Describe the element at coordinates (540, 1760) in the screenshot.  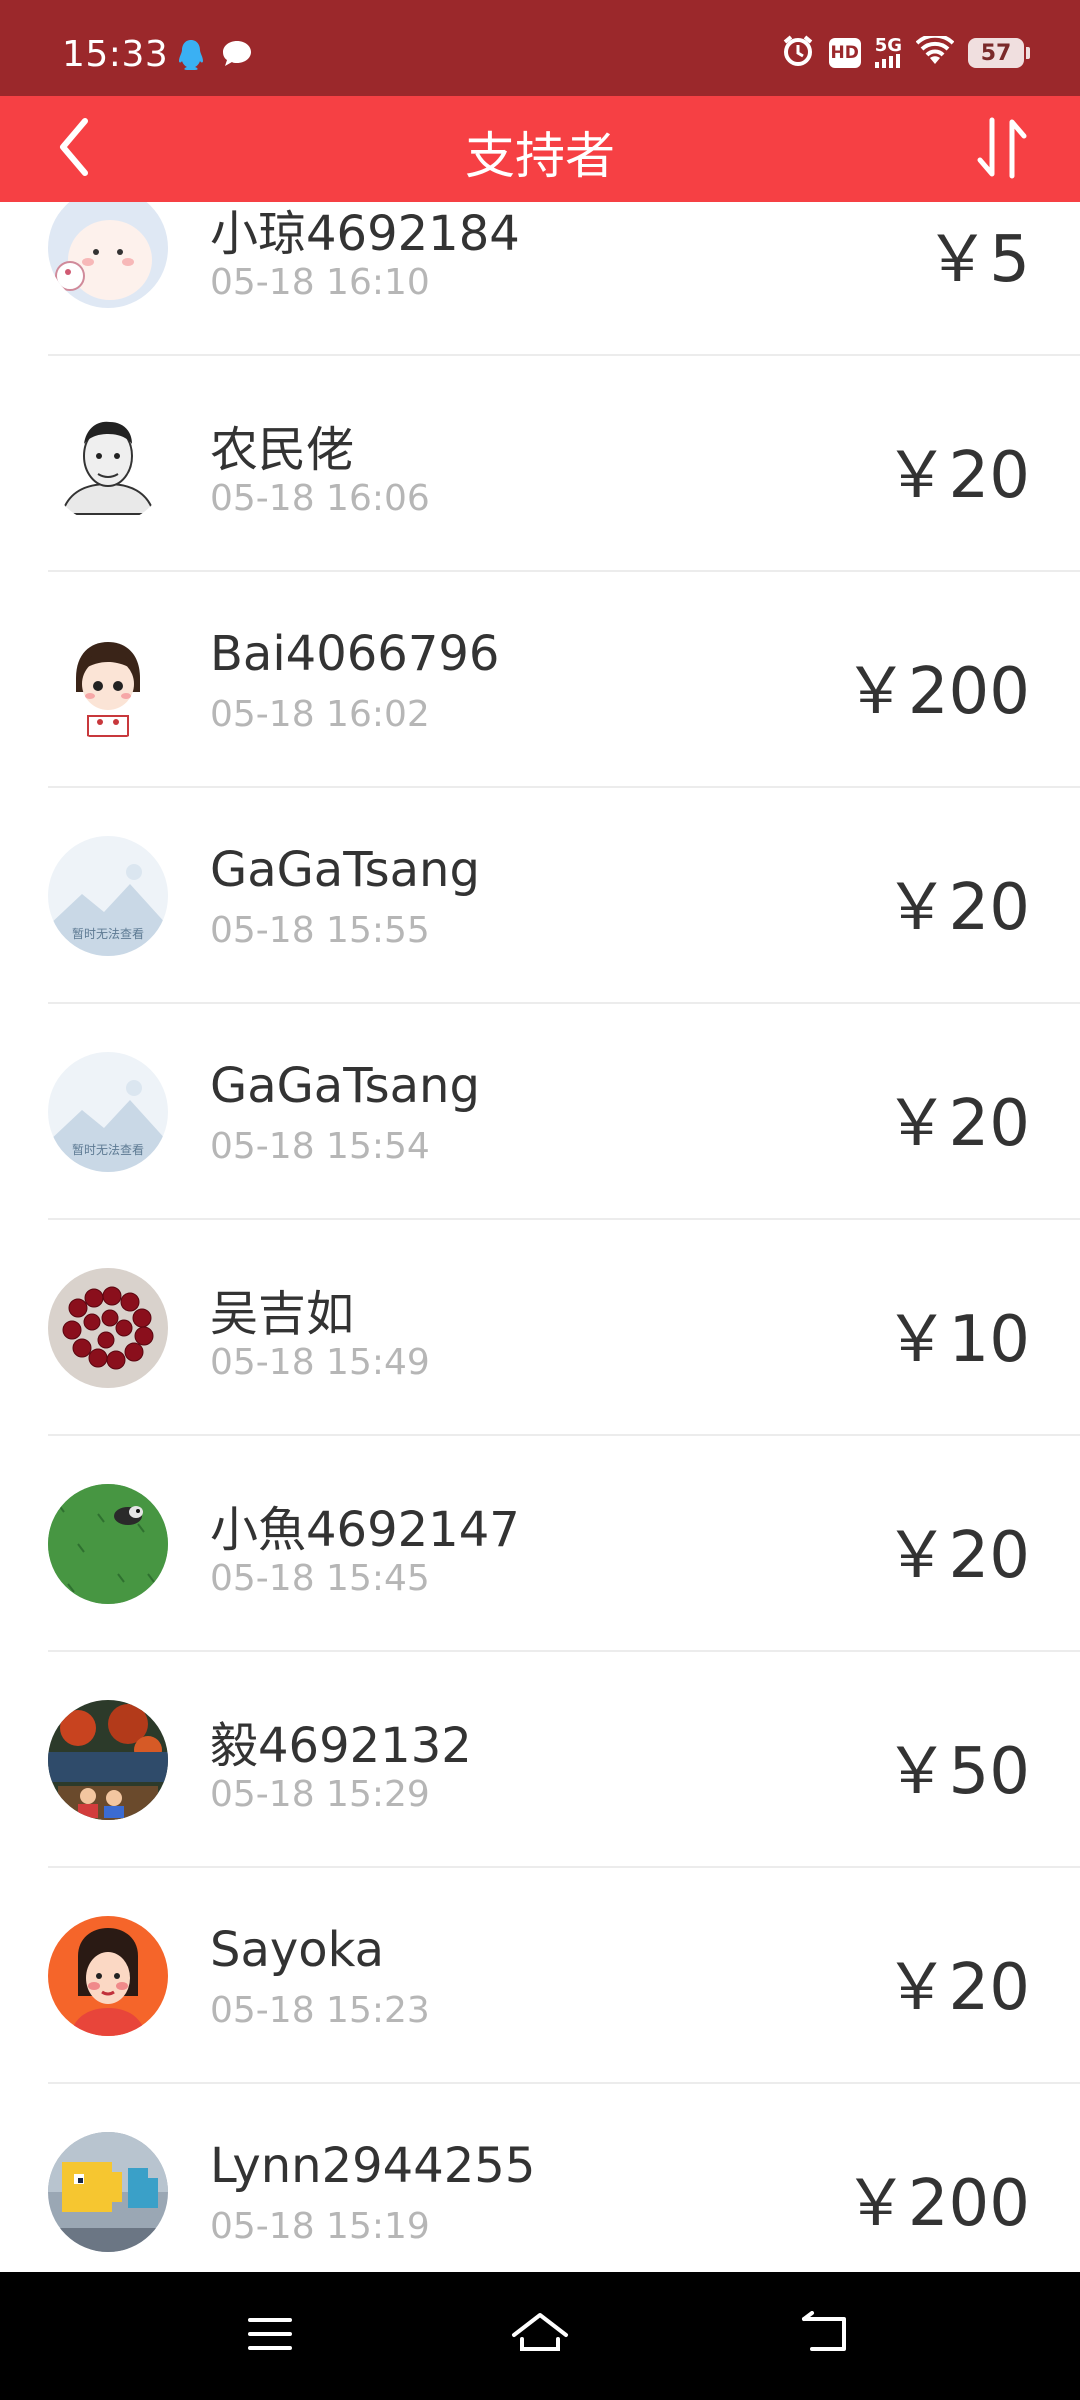
I see `list-item: 毅4692132 05-18 15:29 ￥50` at that location.